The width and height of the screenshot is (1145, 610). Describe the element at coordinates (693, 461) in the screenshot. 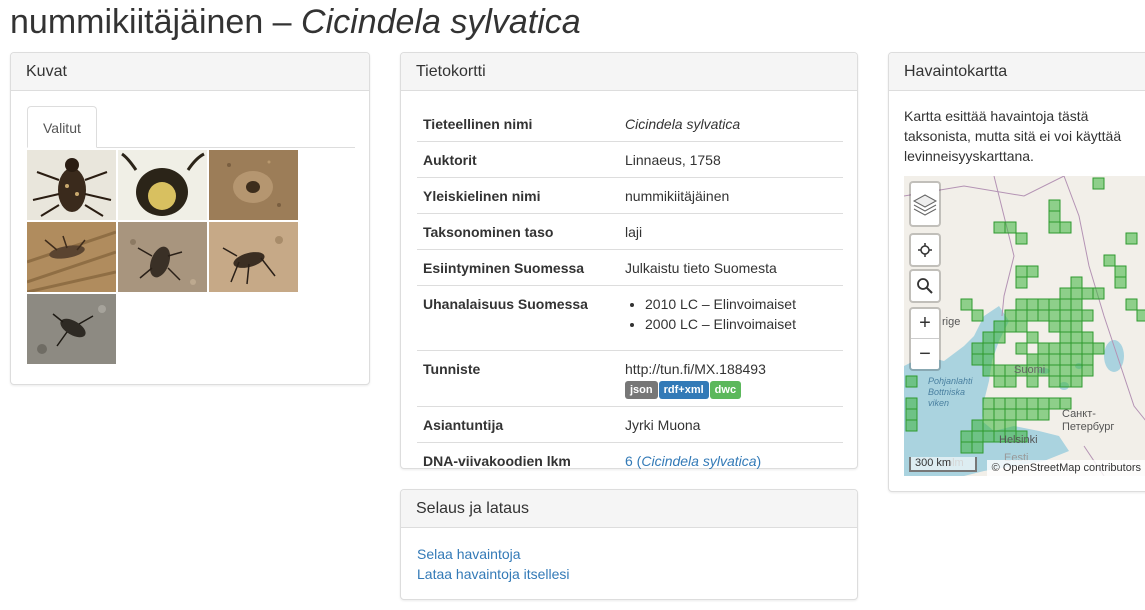

I see `dna-barcode-link: 6 (Cicindela sylvatica)` at that location.